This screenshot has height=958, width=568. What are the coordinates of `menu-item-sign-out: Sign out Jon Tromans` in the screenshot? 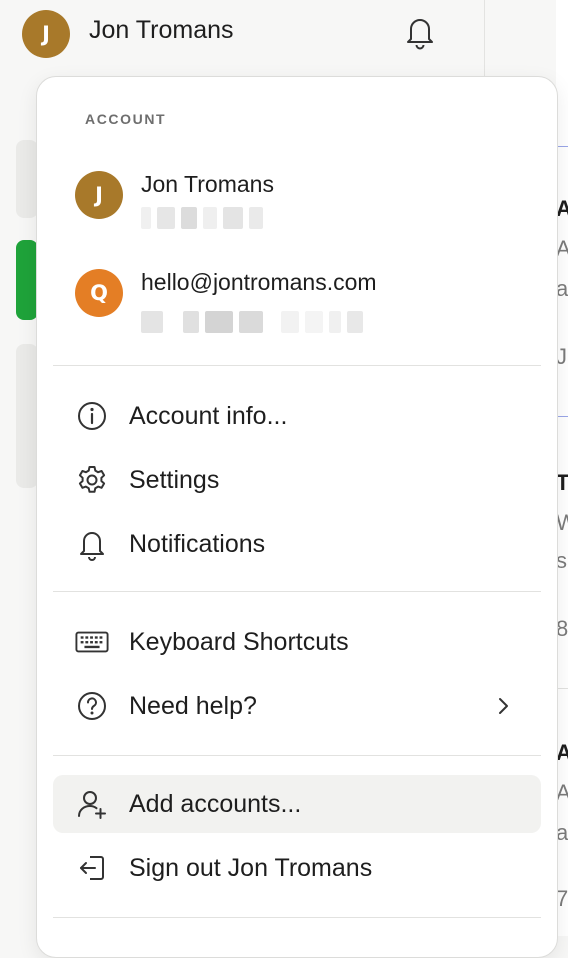 It's located at (297, 868).